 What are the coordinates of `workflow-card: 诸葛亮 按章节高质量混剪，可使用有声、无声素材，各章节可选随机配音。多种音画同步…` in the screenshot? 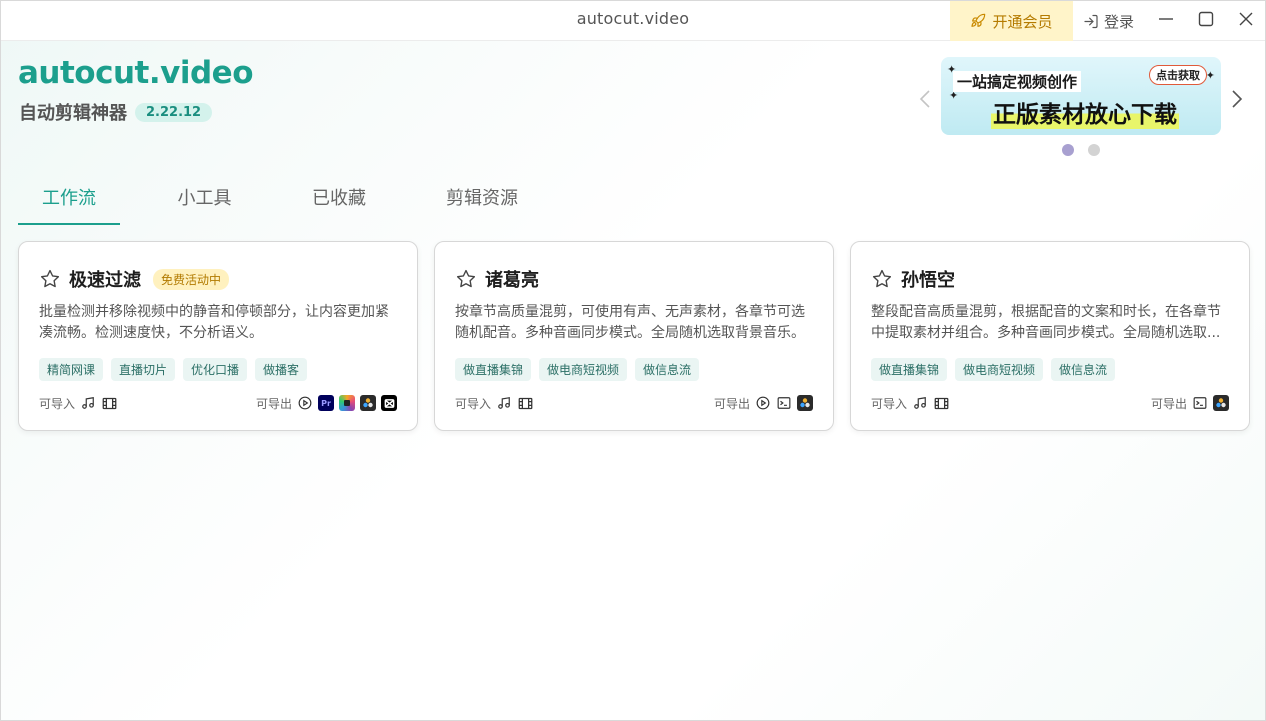 It's located at (634, 336).